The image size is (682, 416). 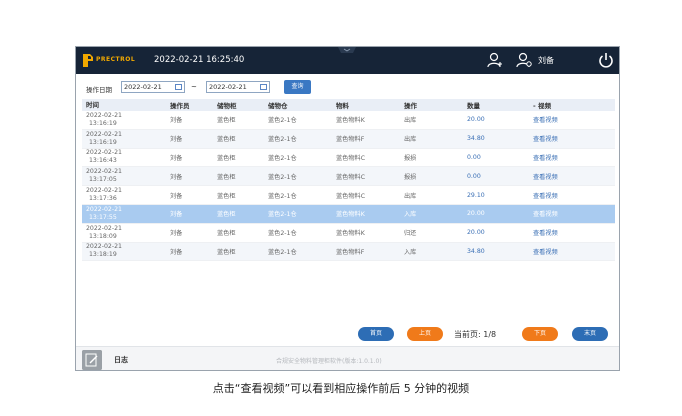 I want to click on clock-datetime: 2022-02-21 16:25:40, so click(x=199, y=60).